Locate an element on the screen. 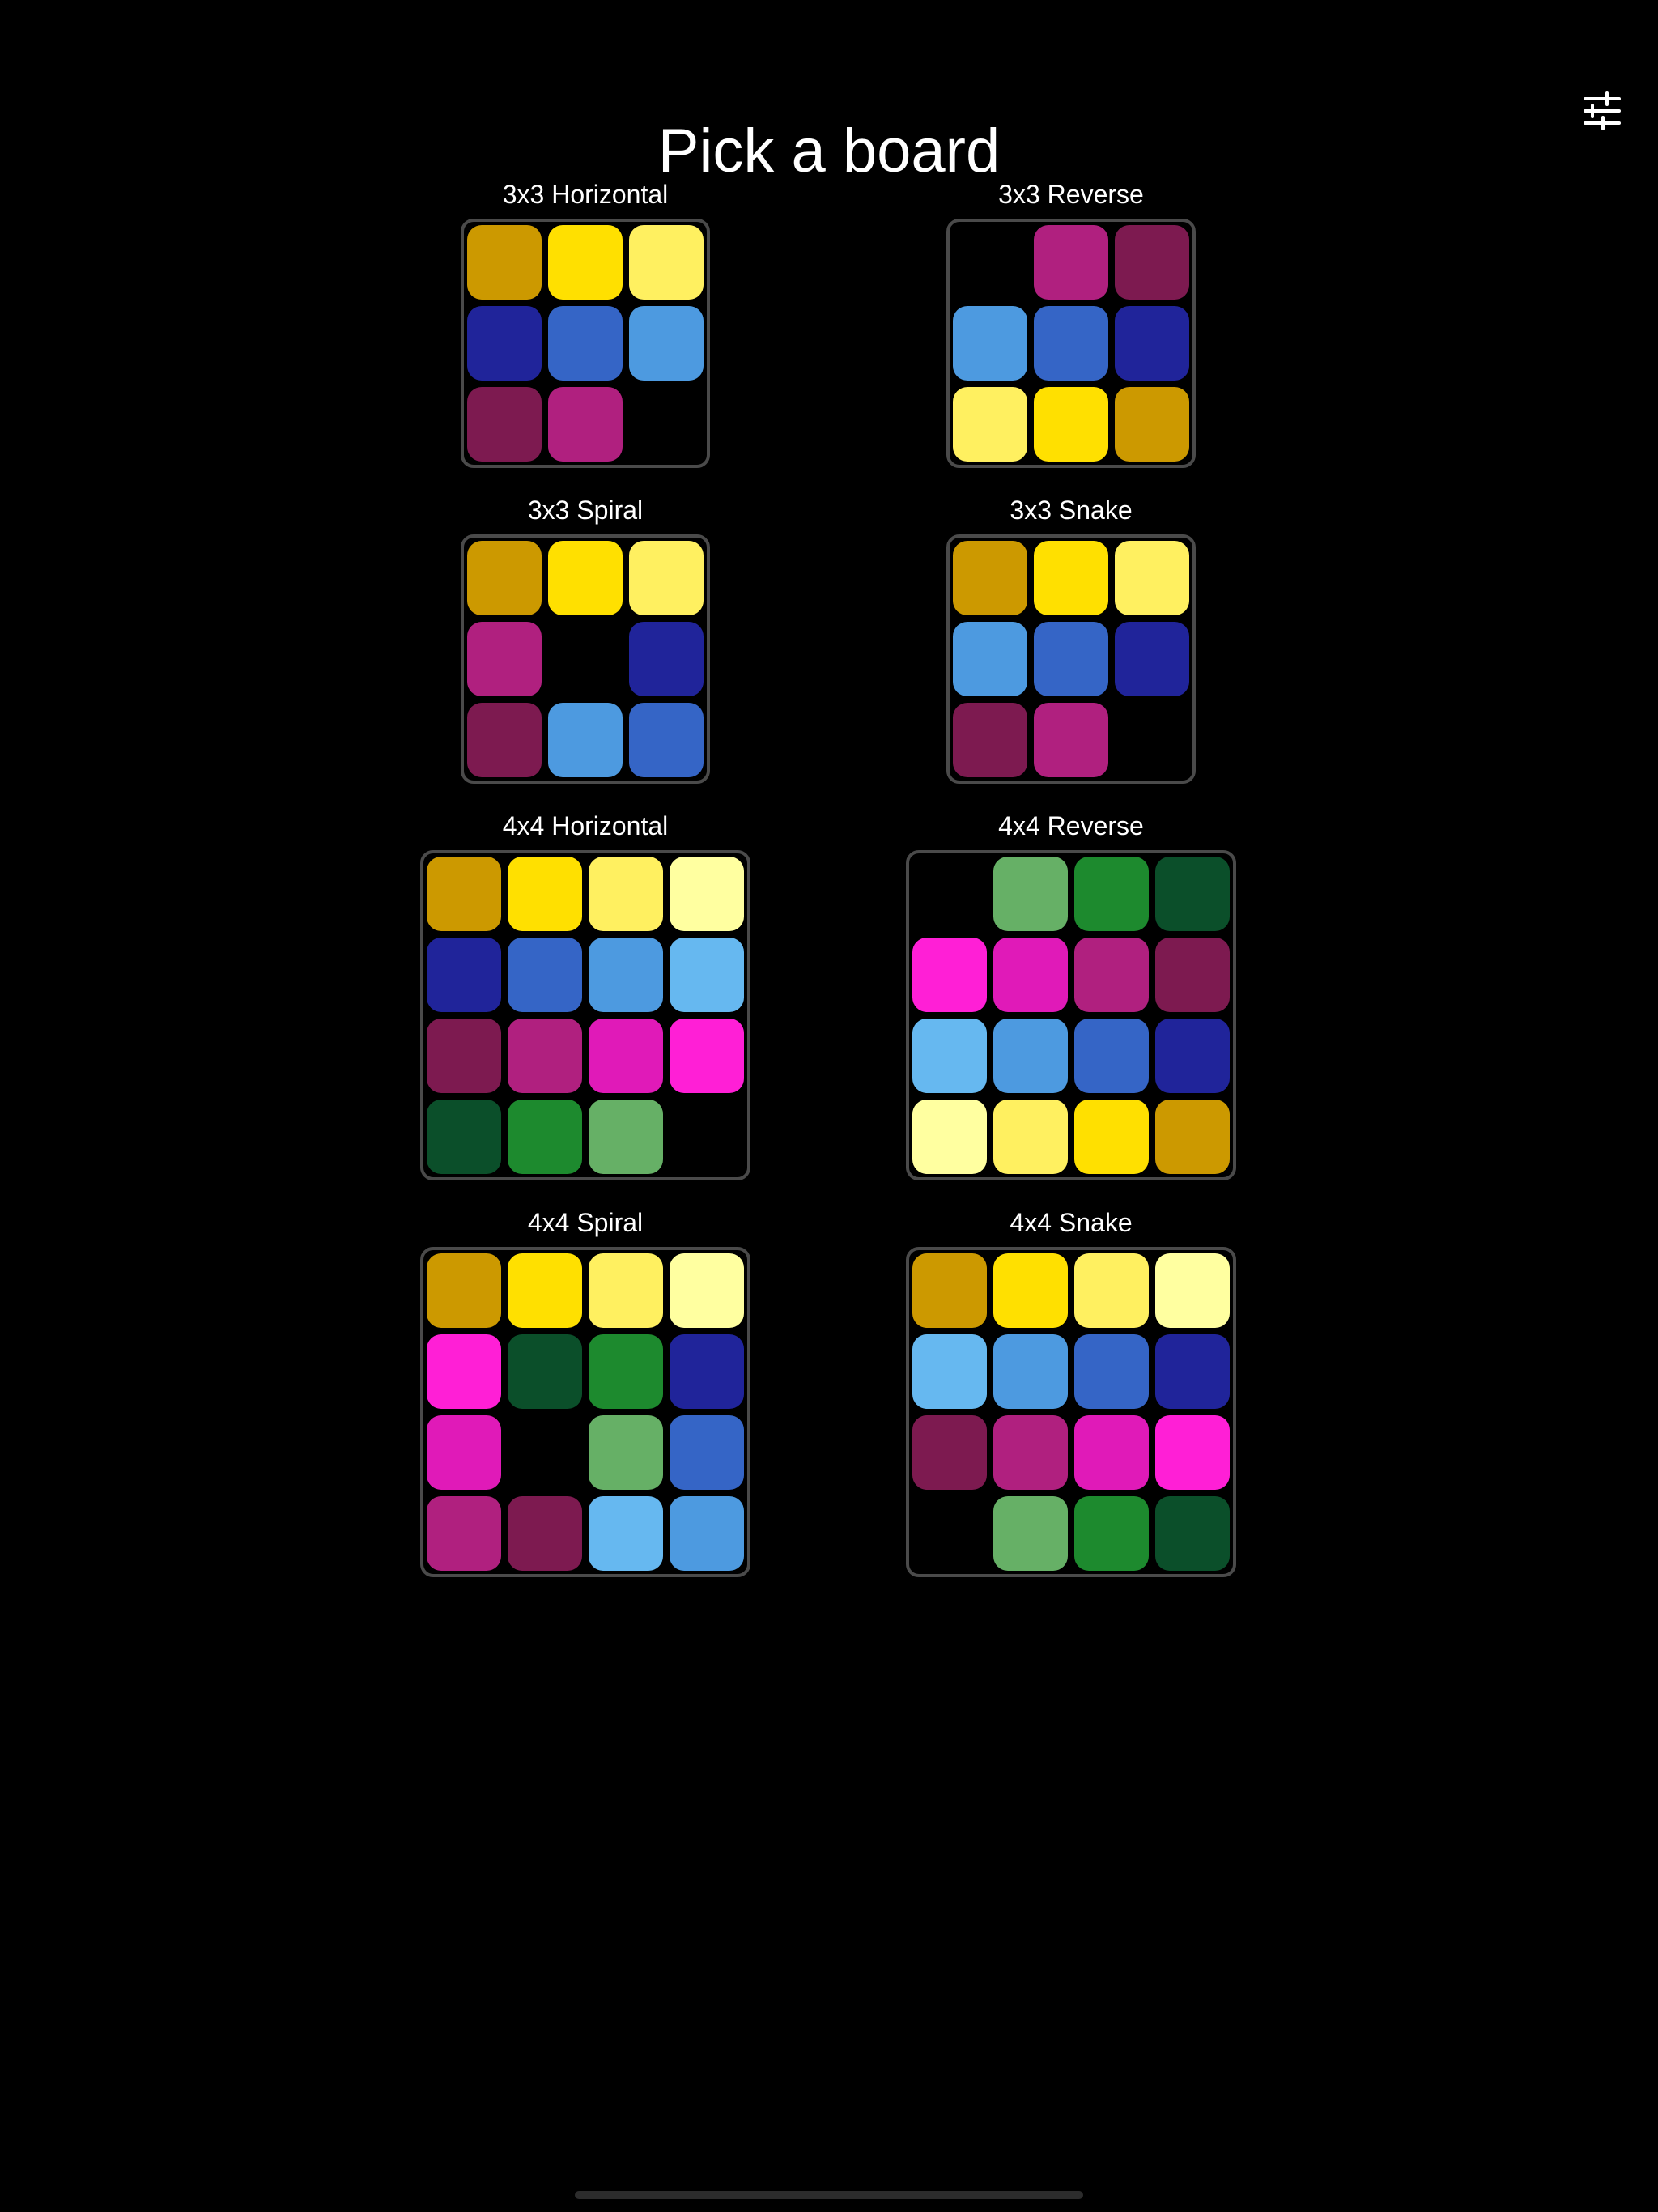 Image resolution: width=1658 pixels, height=2212 pixels. board-label: 3x3 Snake is located at coordinates (1071, 510).